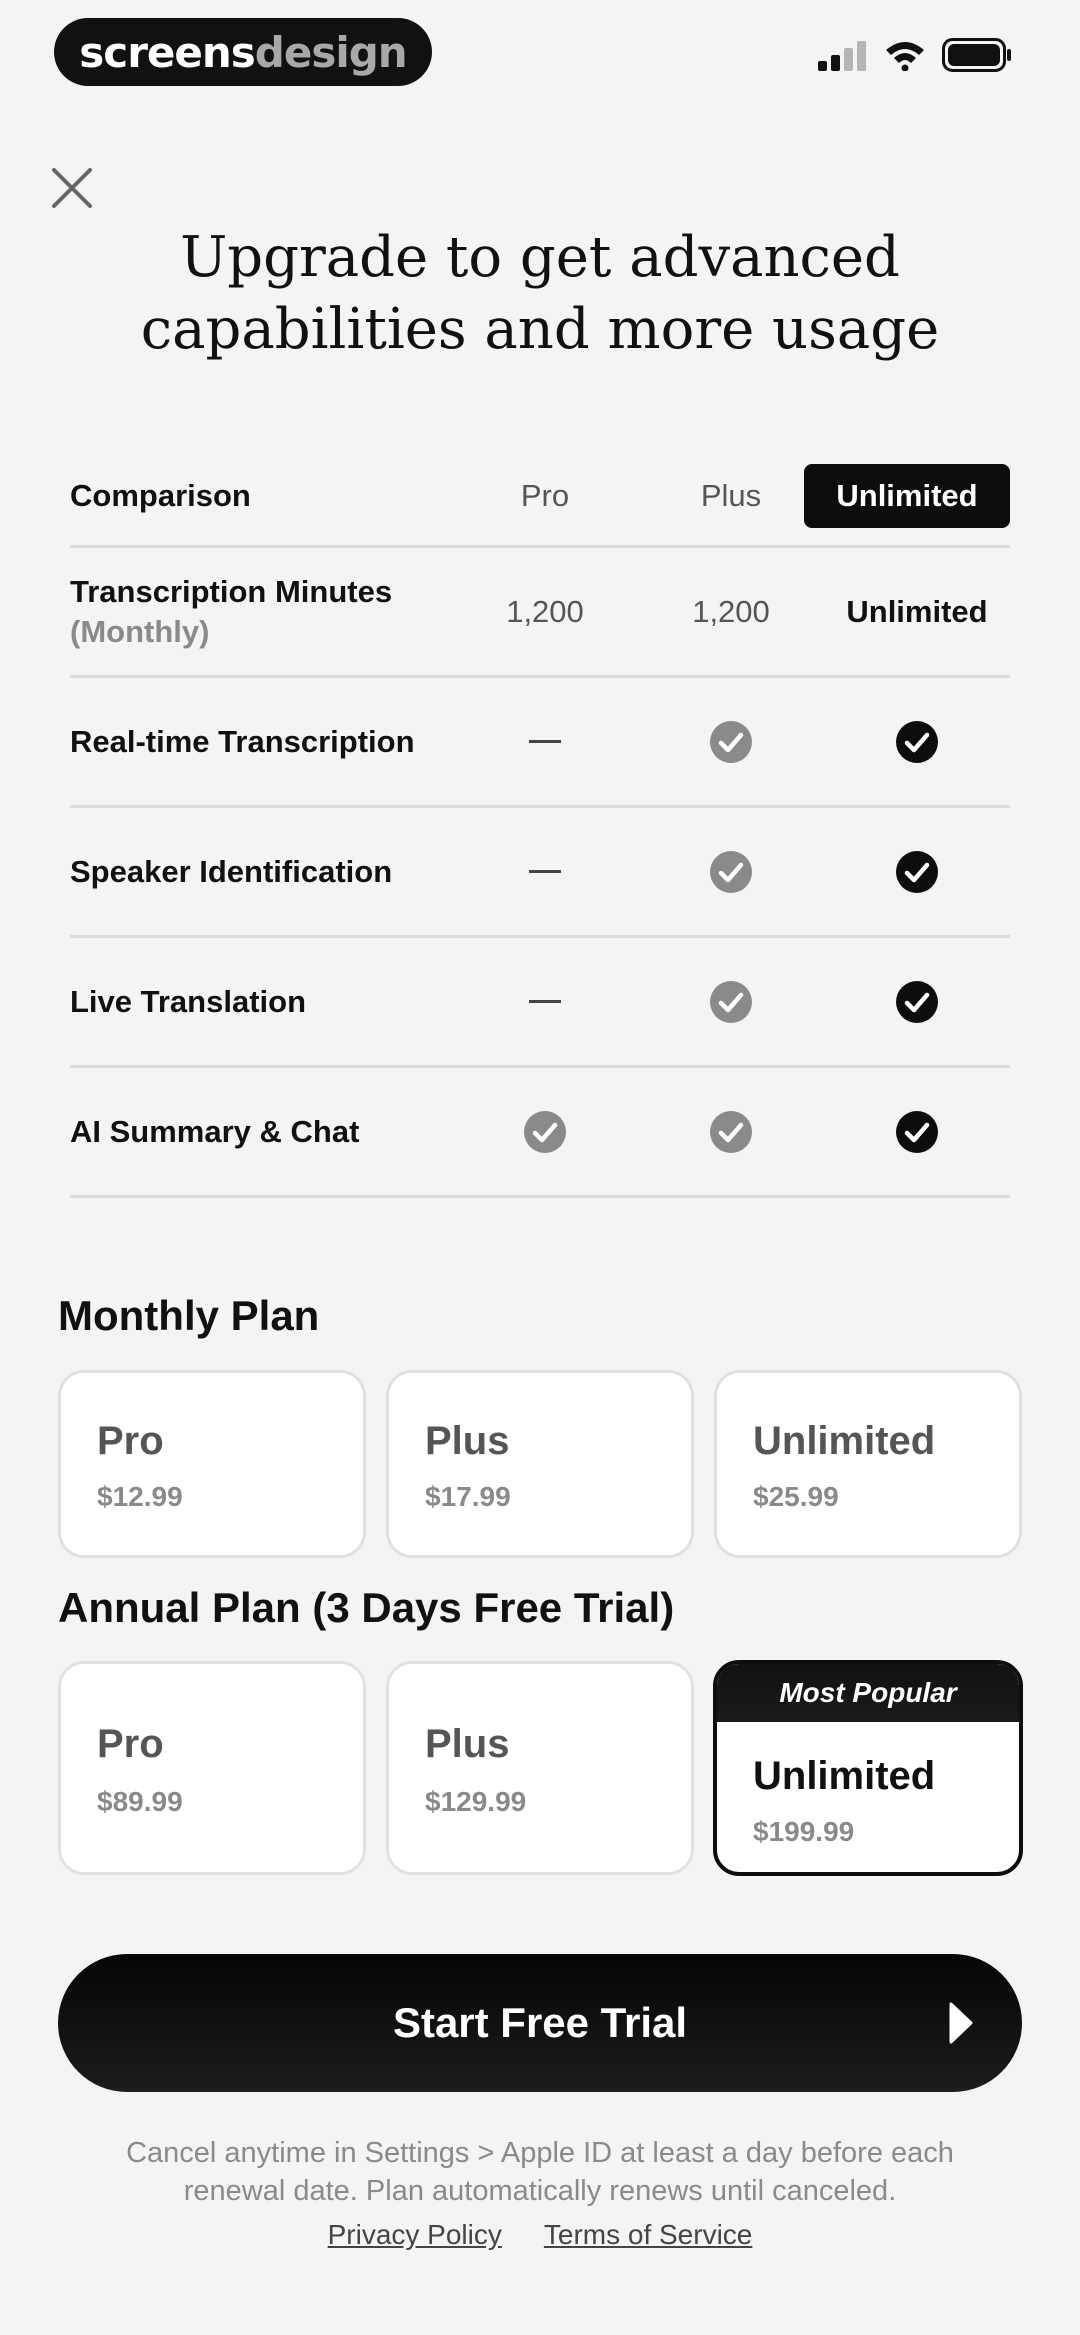 This screenshot has width=1080, height=2335. What do you see at coordinates (731, 495) in the screenshot?
I see `col-header-plus: Plus` at bounding box center [731, 495].